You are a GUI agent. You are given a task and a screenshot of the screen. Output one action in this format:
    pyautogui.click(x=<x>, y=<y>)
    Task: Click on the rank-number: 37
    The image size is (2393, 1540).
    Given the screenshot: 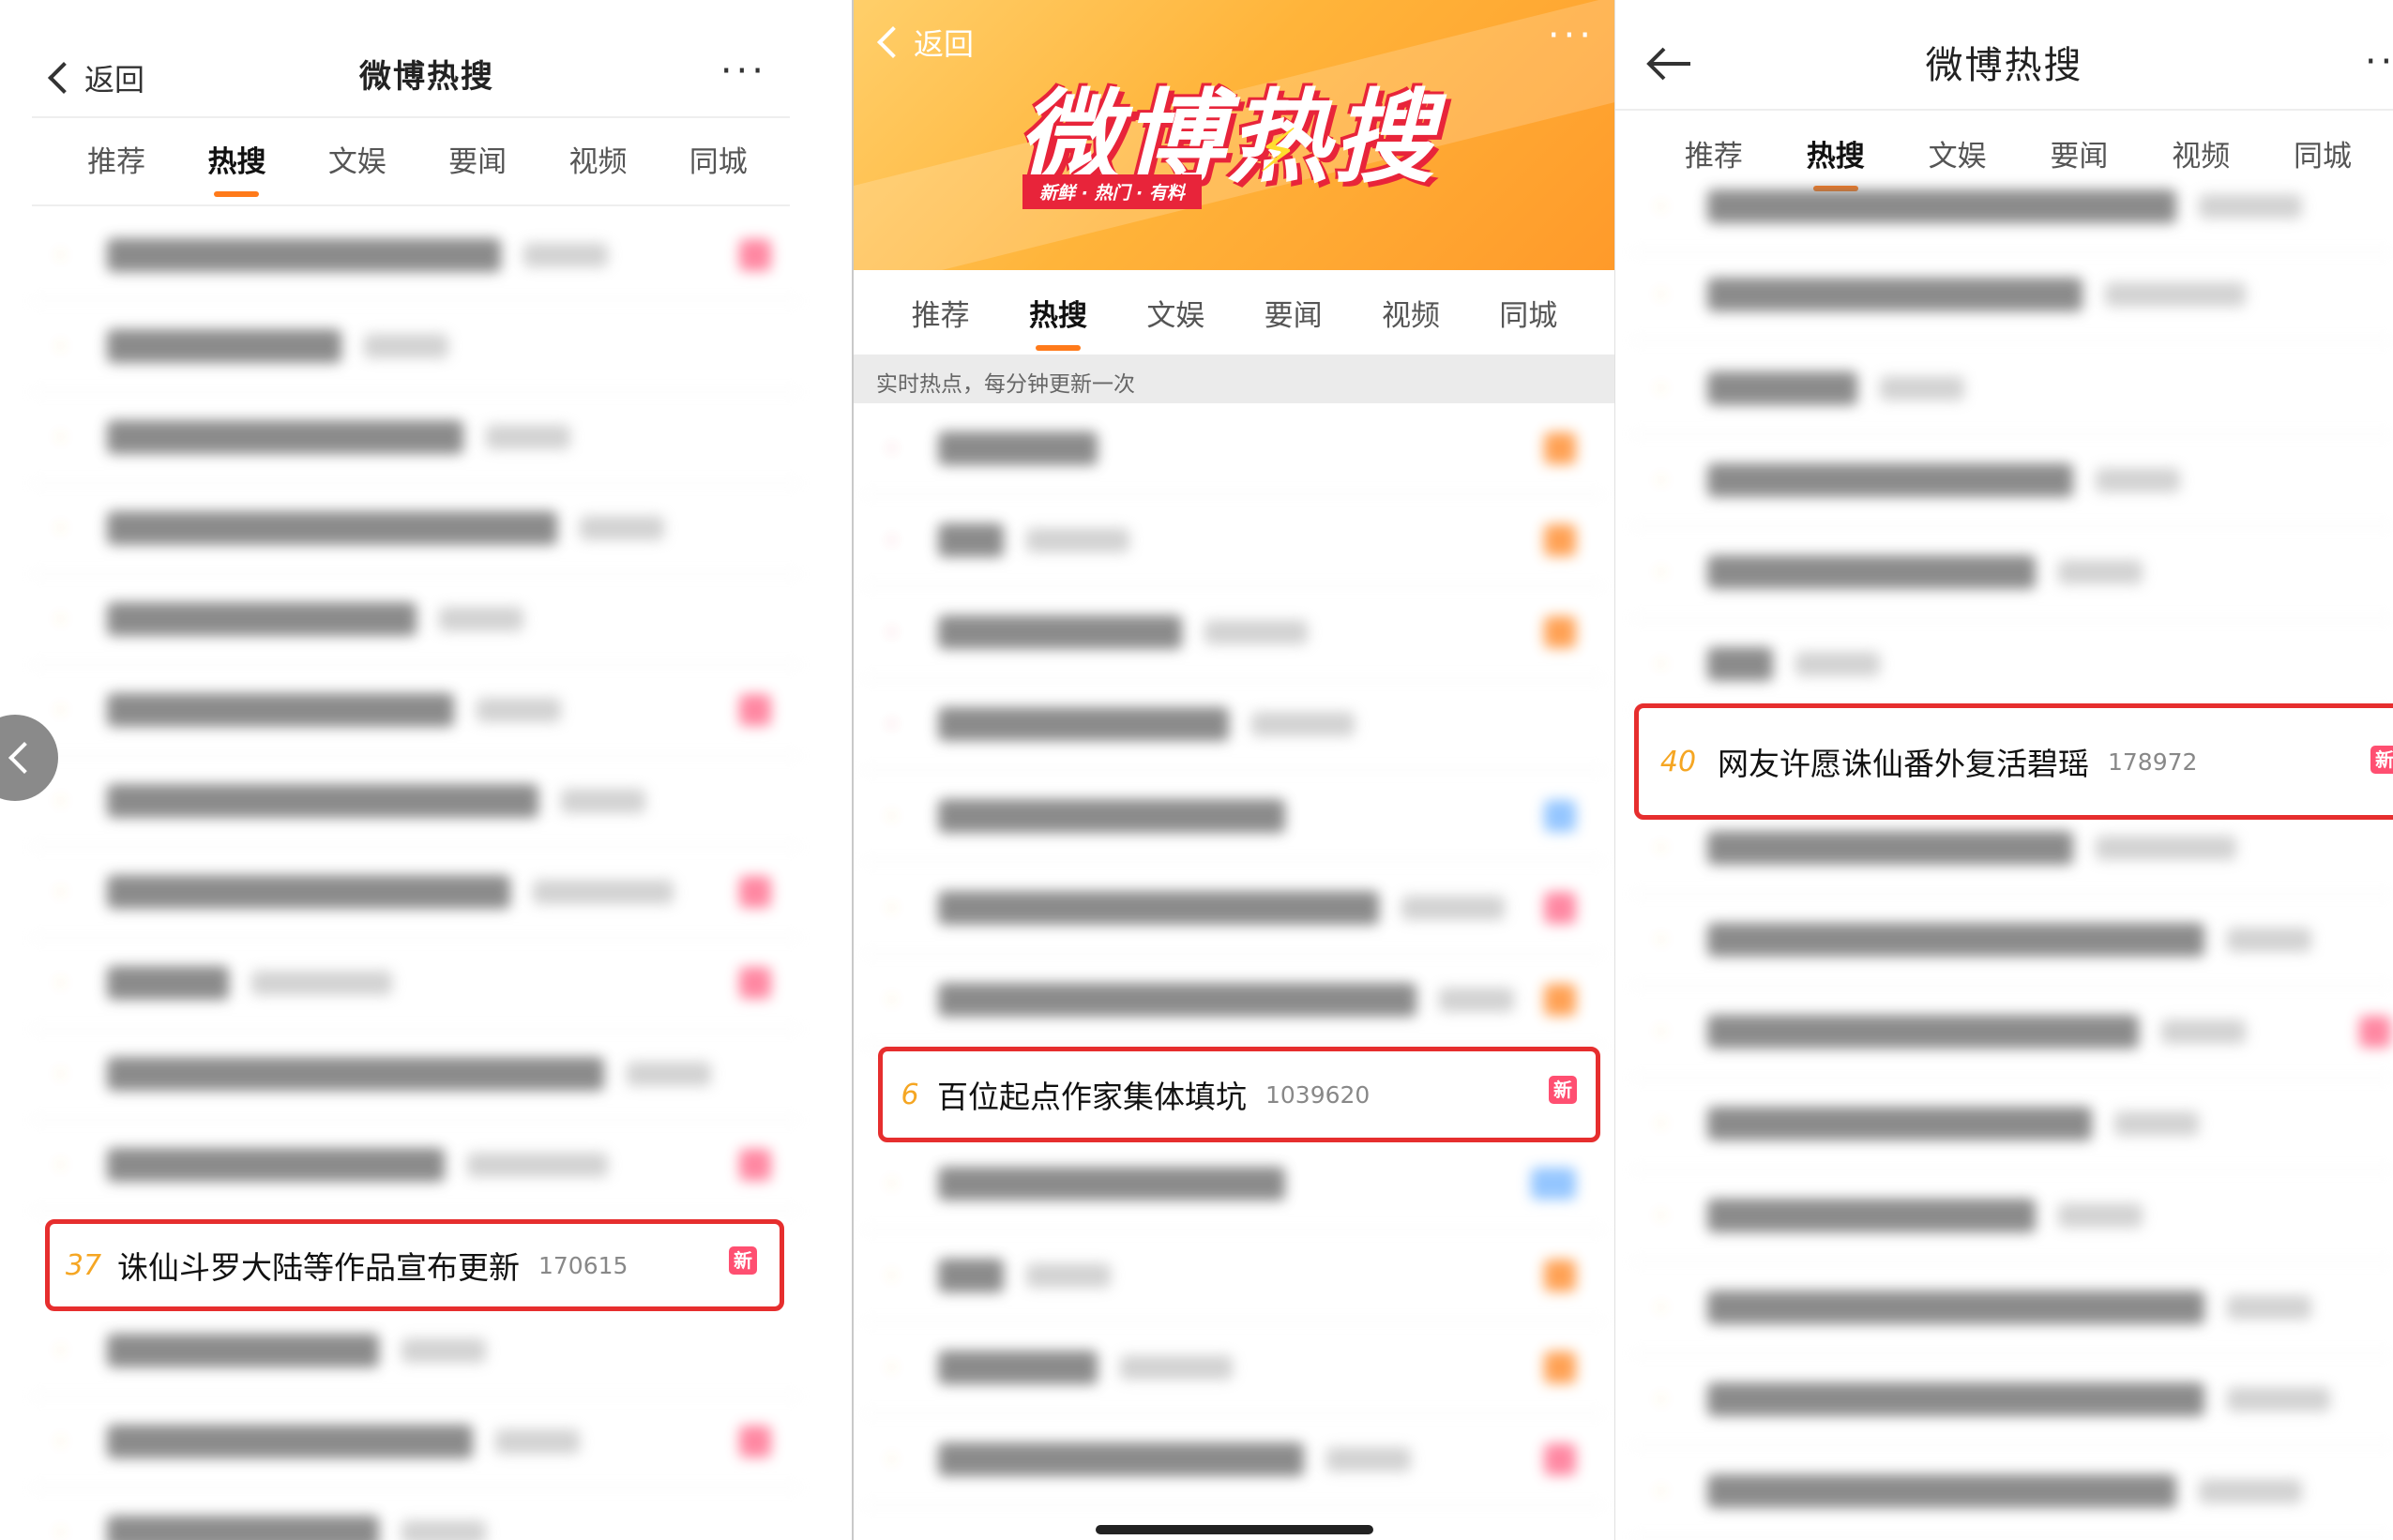 What is the action you would take?
    pyautogui.click(x=83, y=1265)
    